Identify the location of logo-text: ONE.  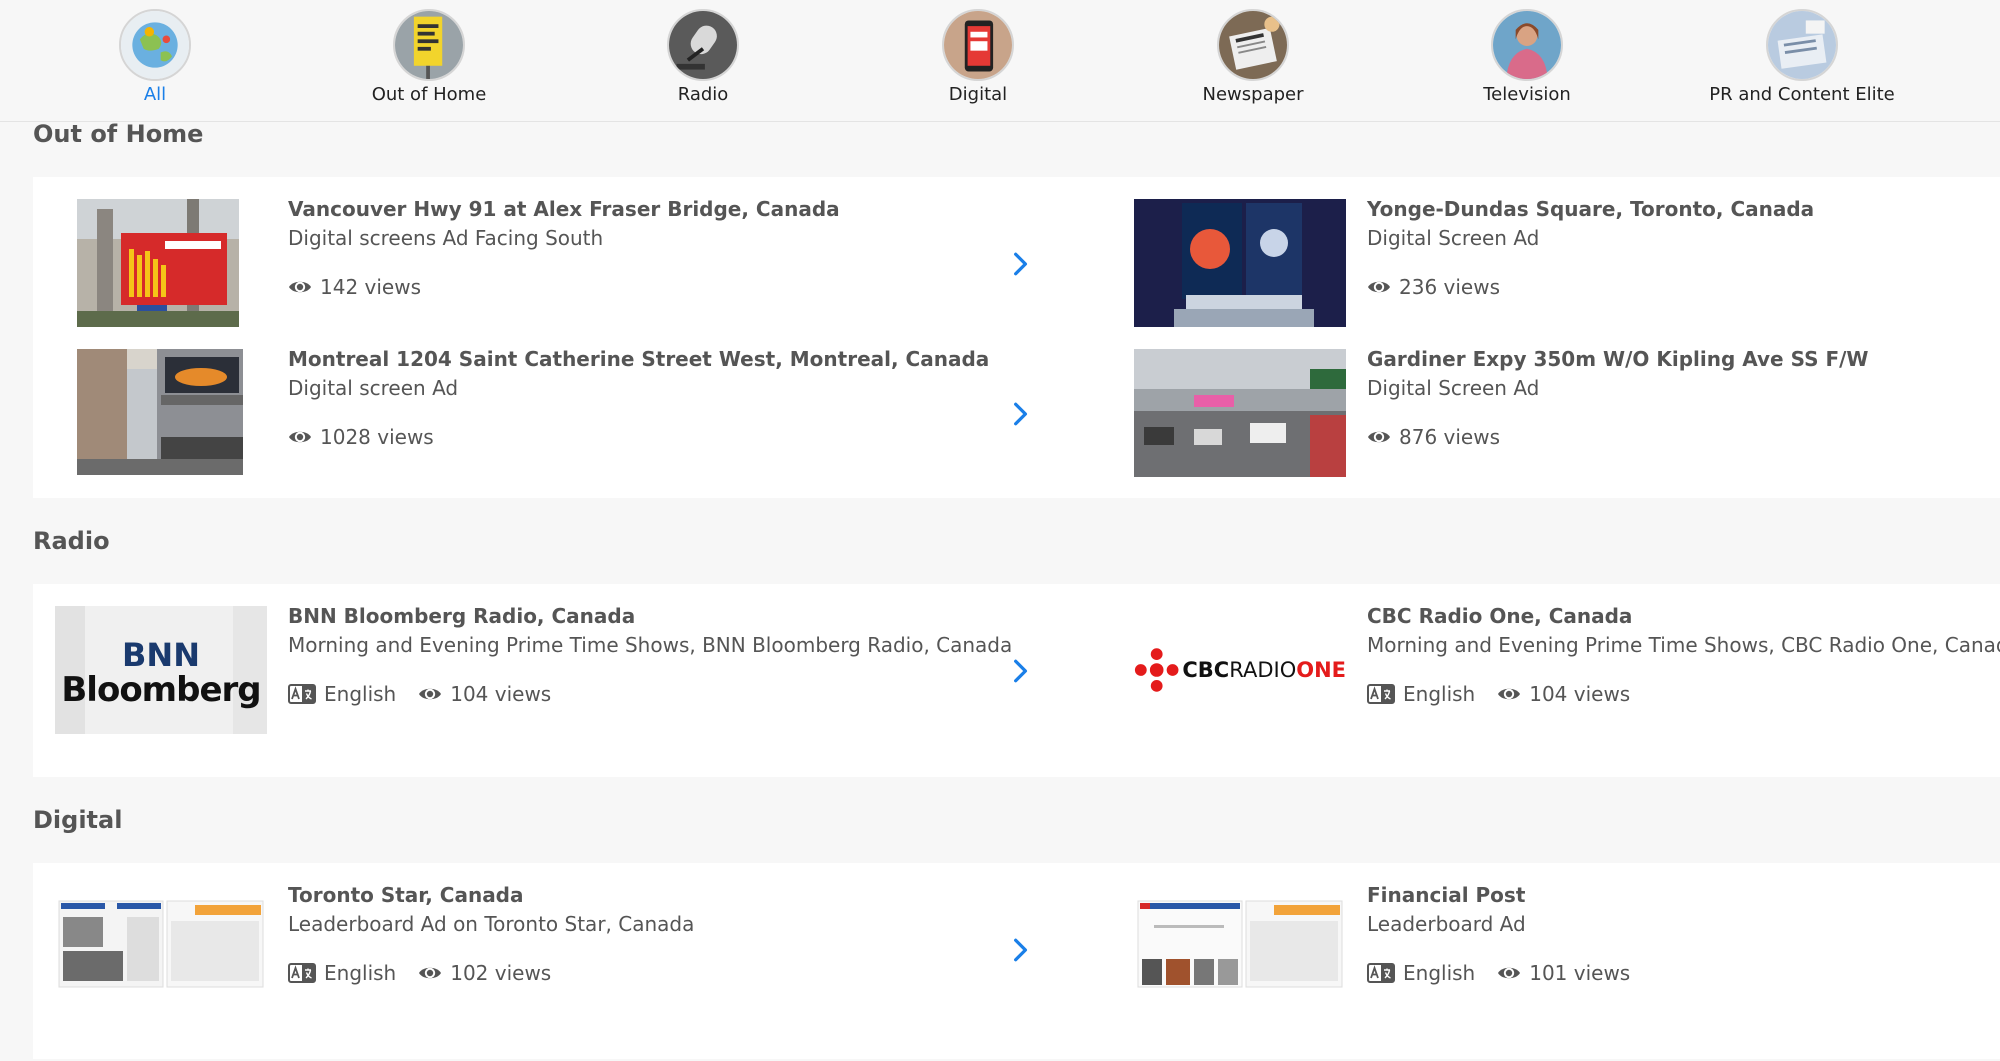
(1321, 670).